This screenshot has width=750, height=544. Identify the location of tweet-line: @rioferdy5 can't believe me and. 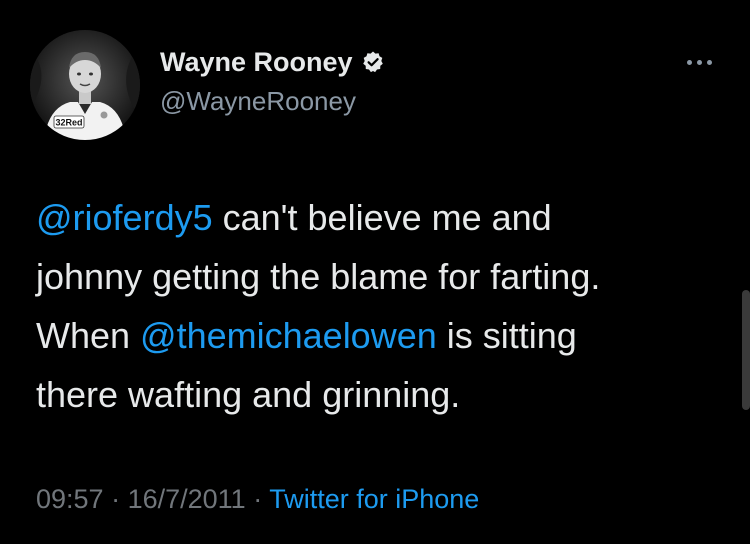
(386, 217).